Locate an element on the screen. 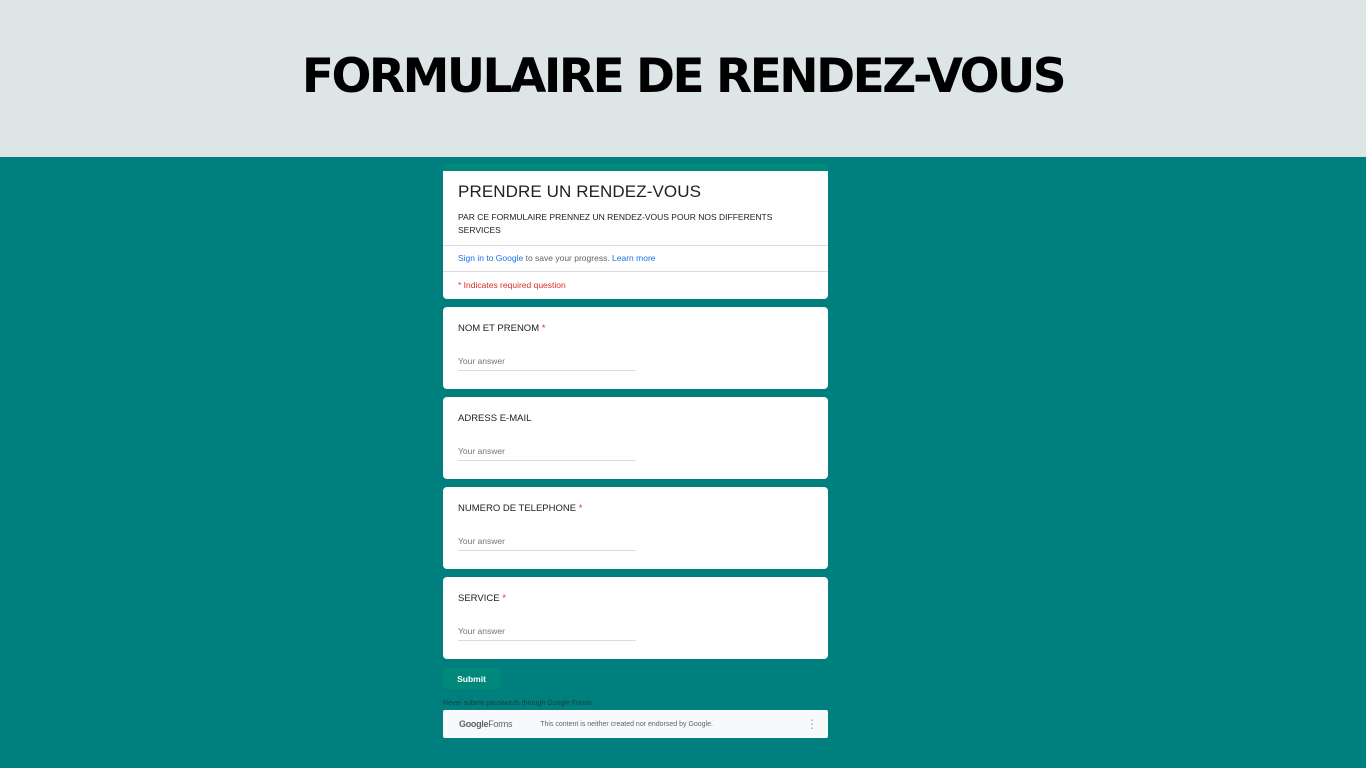 This screenshot has width=1366, height=768. banner-title: FORMULAIRE DE RENDEZ-VOUS is located at coordinates (684, 76).